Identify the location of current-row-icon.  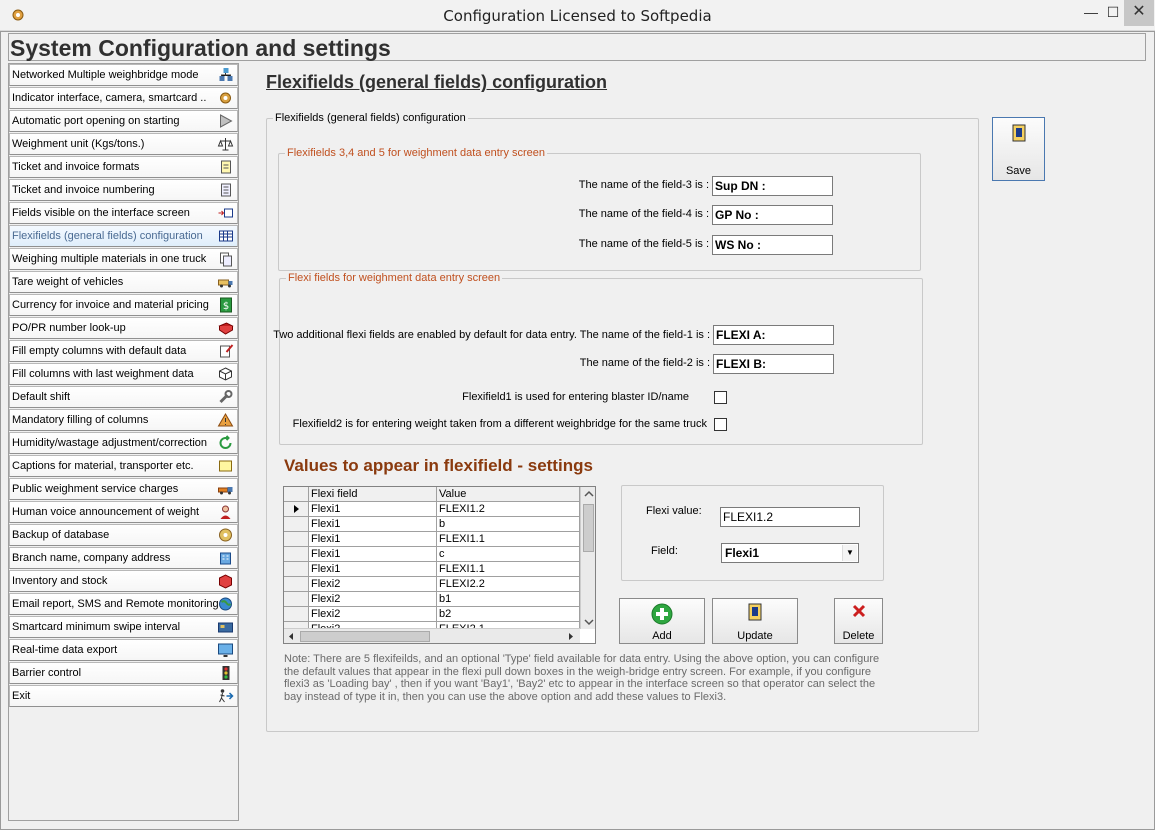
(296, 509).